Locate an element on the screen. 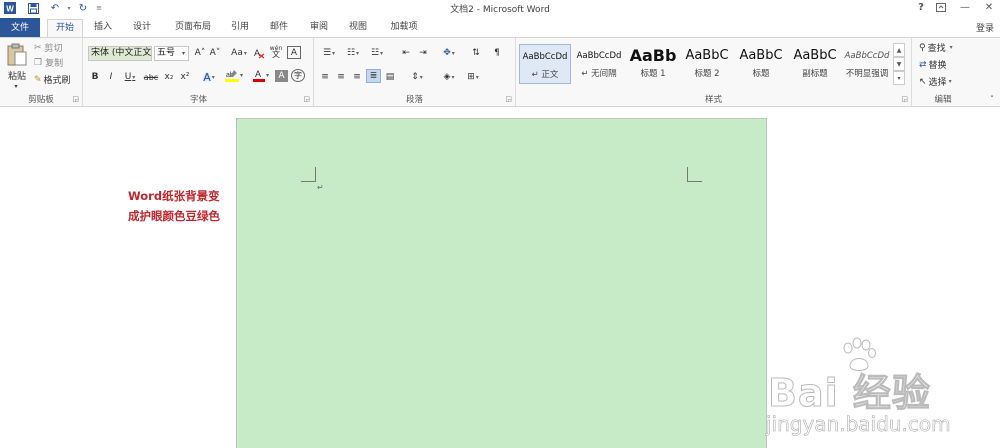  find-button: ⚲ 查找 ▾ is located at coordinates (936, 48).